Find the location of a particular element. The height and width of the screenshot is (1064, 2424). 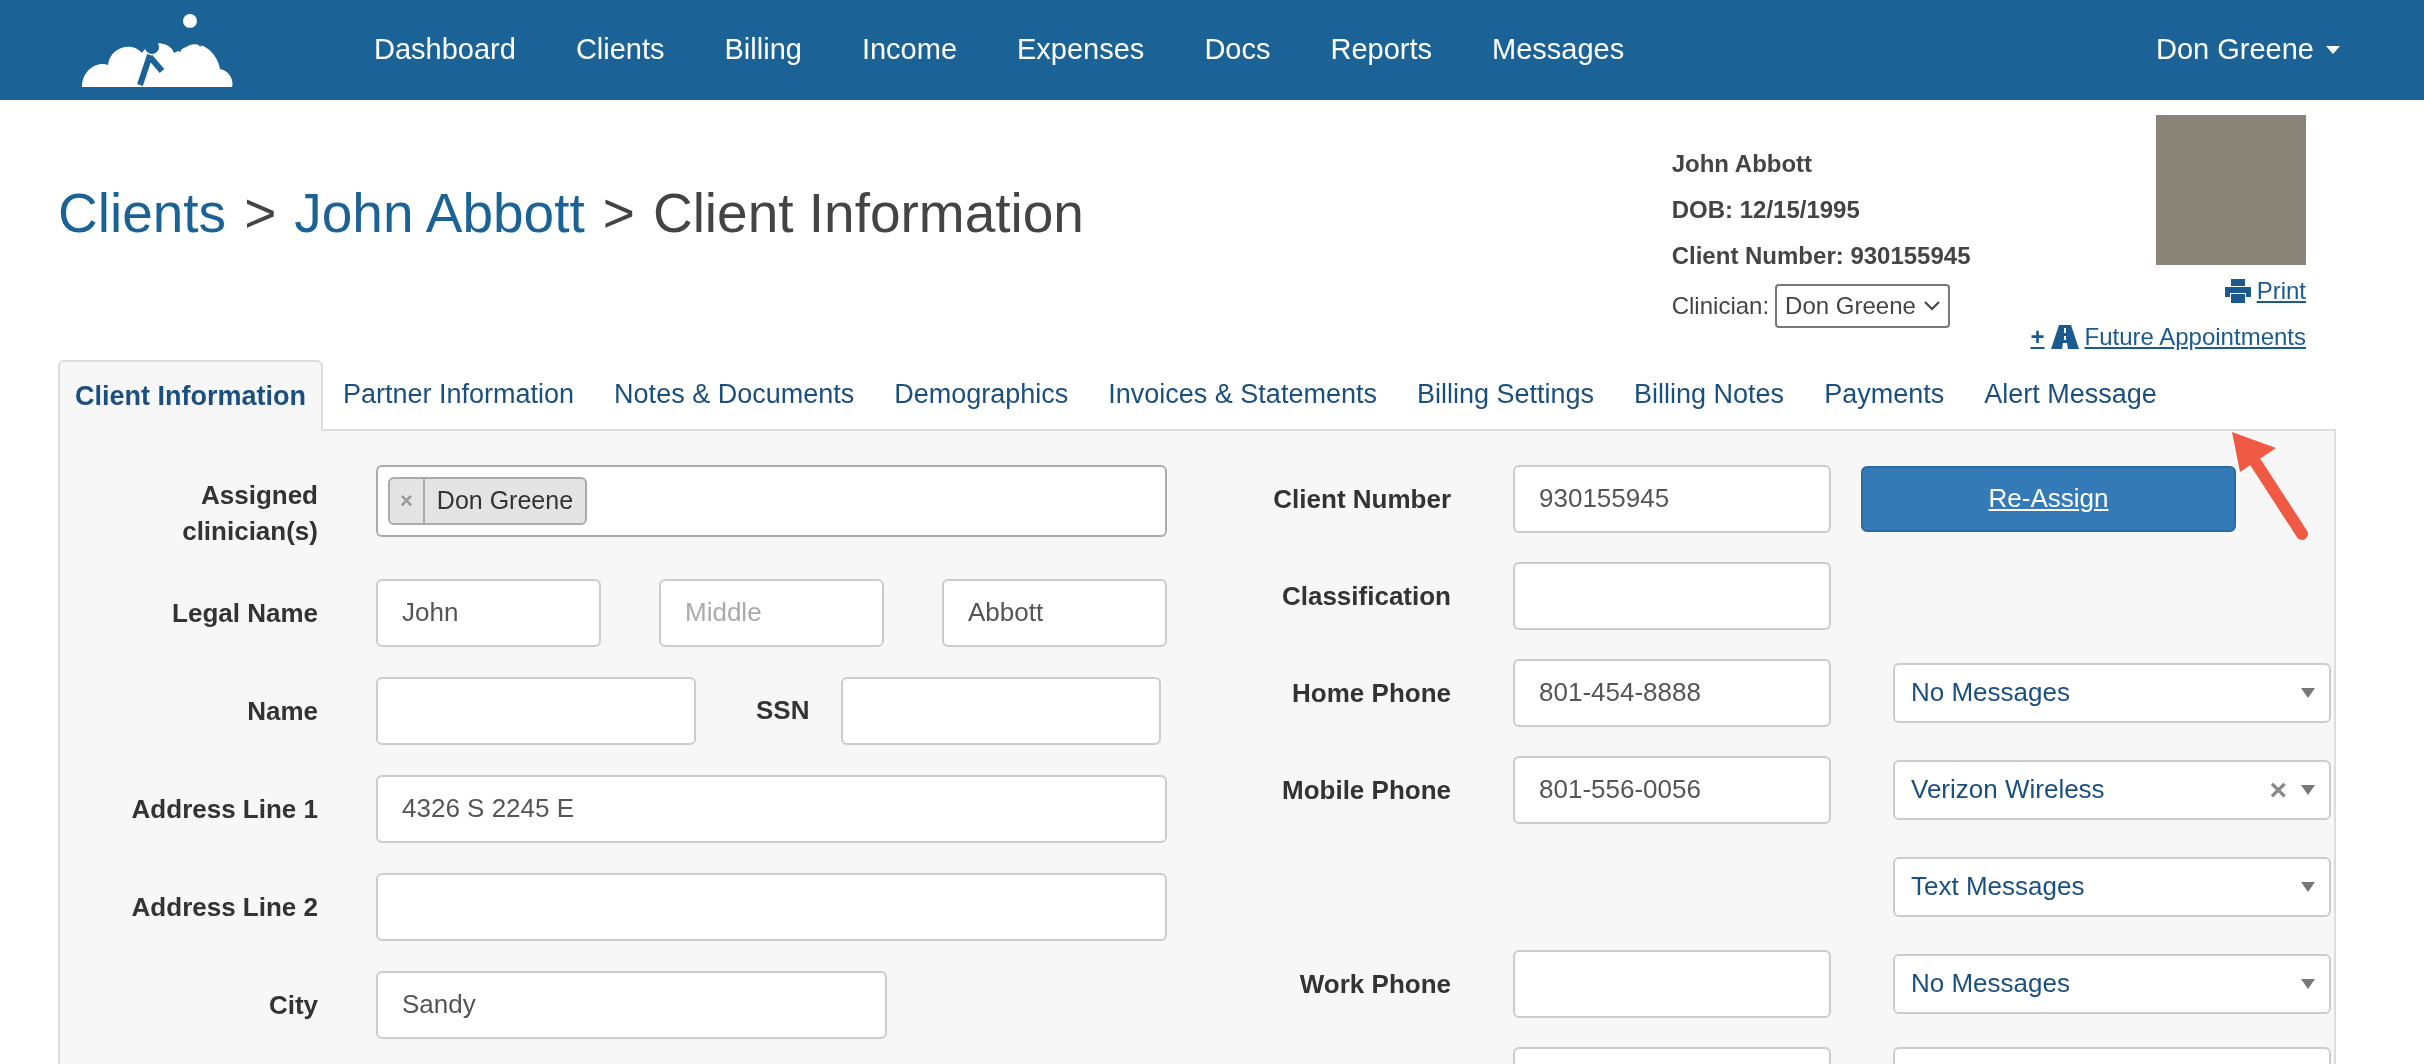

re-assign-button: Re-Assign is located at coordinates (2048, 498).